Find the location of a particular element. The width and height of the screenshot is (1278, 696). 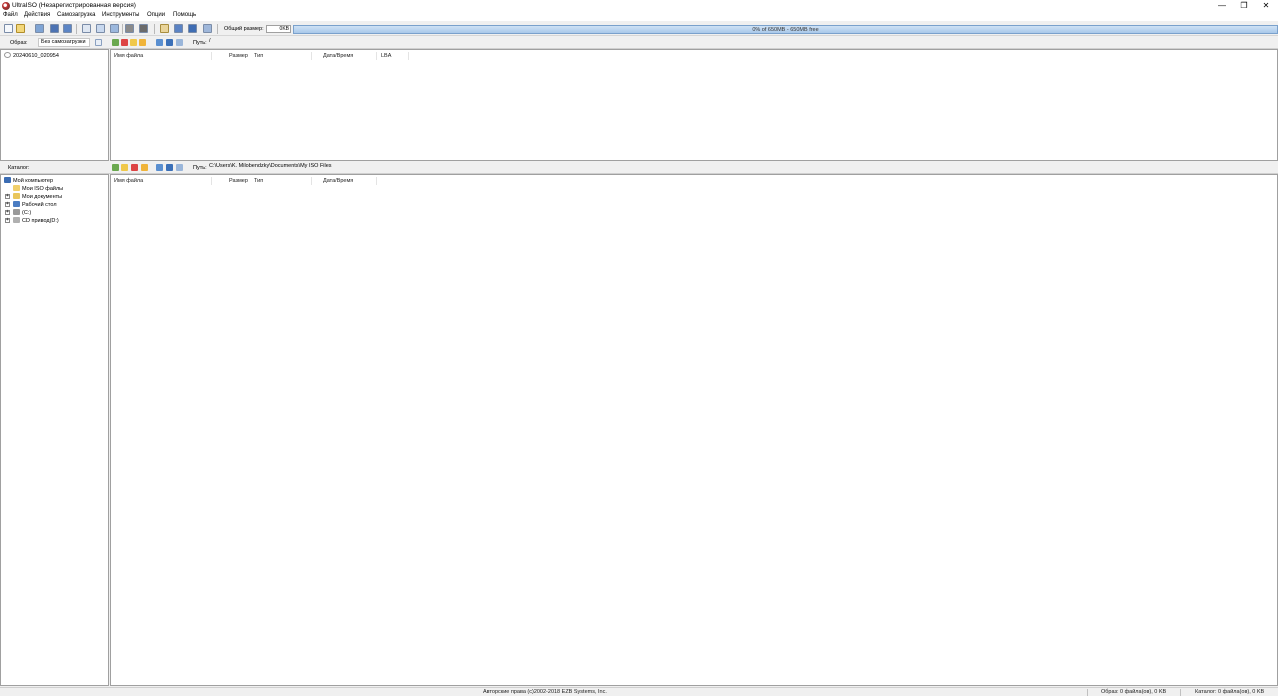

restore-button: ❐ is located at coordinates (1244, 5).